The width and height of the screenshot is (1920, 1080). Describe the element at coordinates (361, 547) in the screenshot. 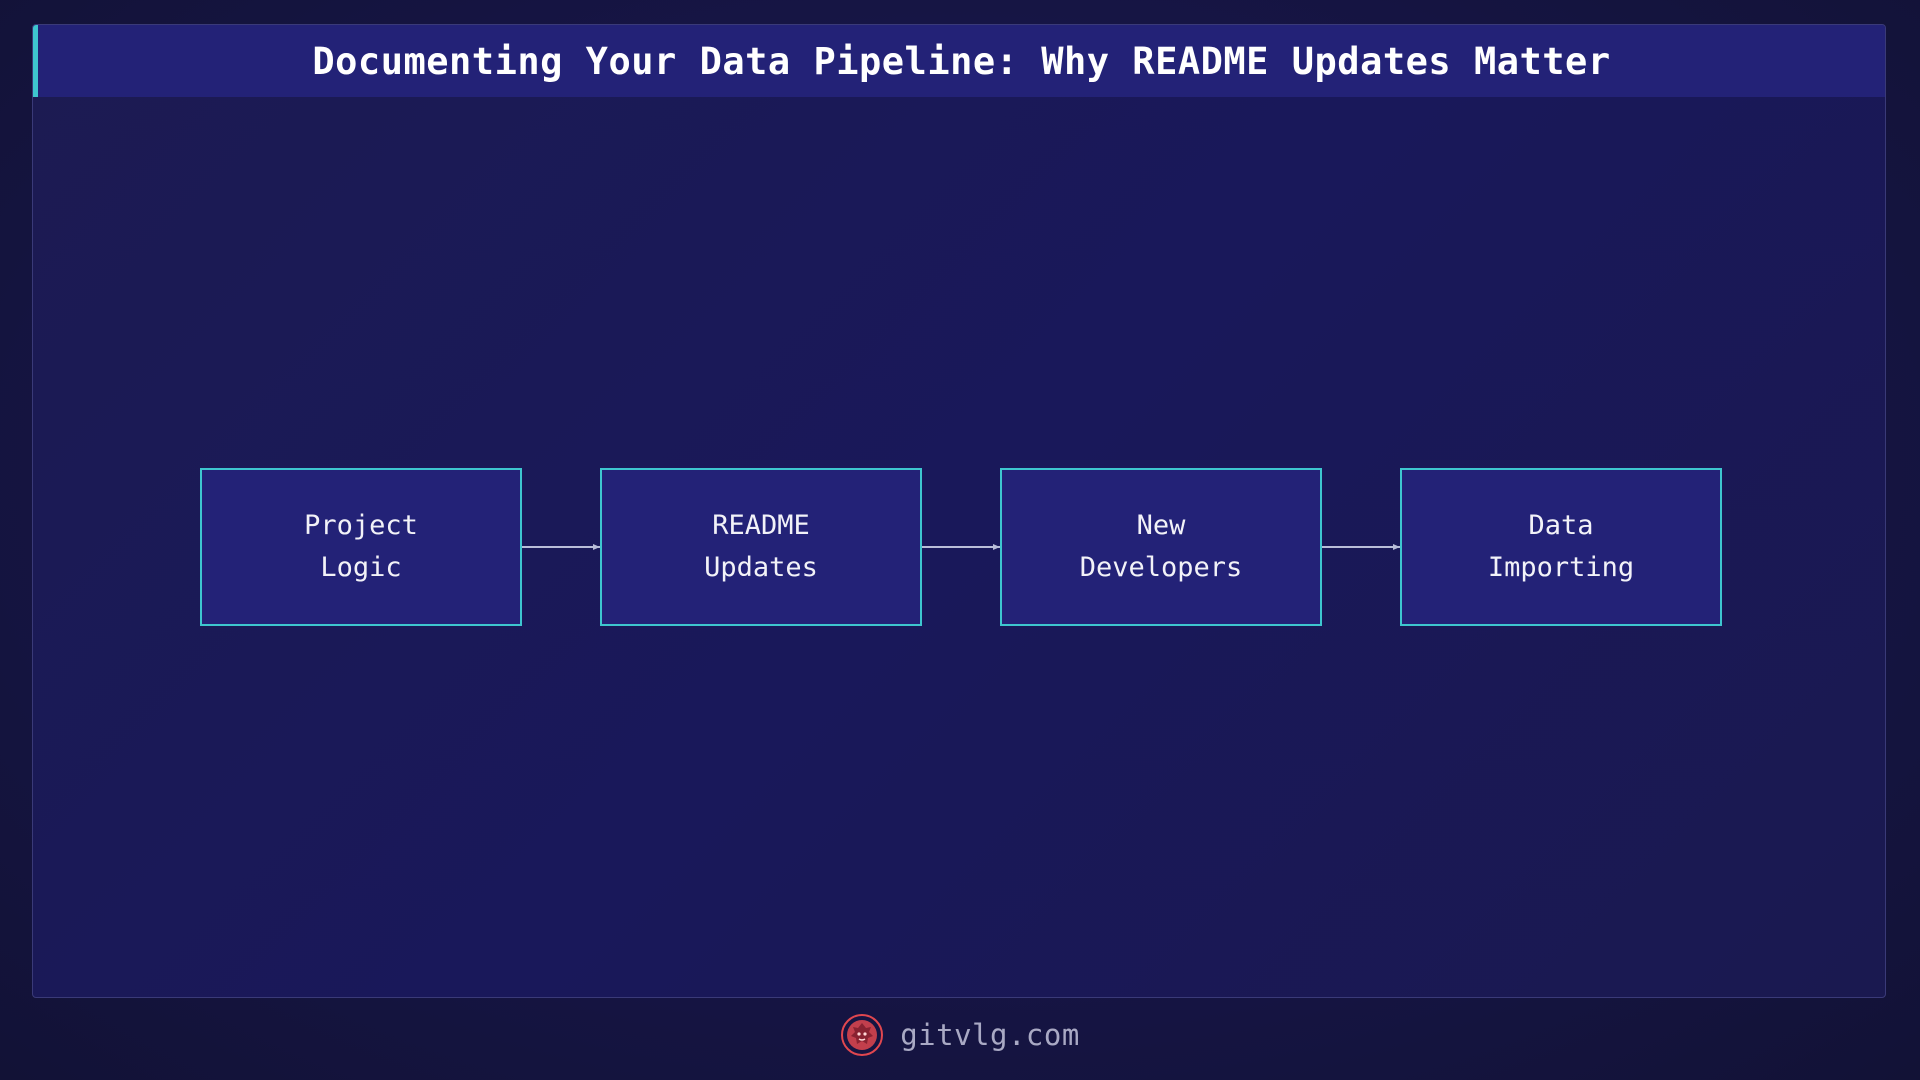

I see `node-project-logic: Project Logic` at that location.